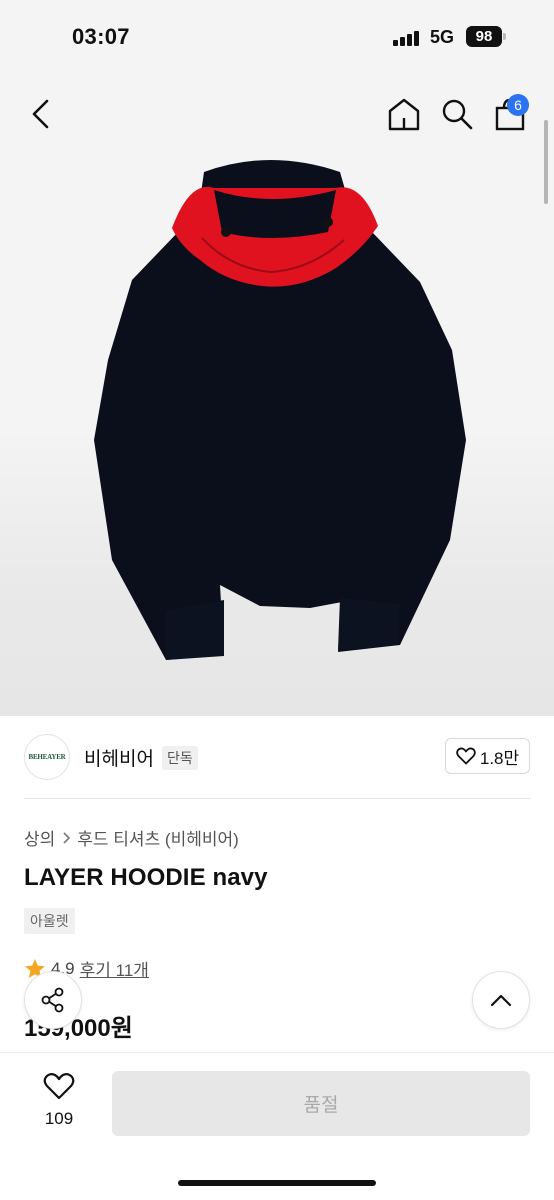 The image size is (554, 1200). What do you see at coordinates (59, 1118) in the screenshot?
I see `wishlist-count: 109` at bounding box center [59, 1118].